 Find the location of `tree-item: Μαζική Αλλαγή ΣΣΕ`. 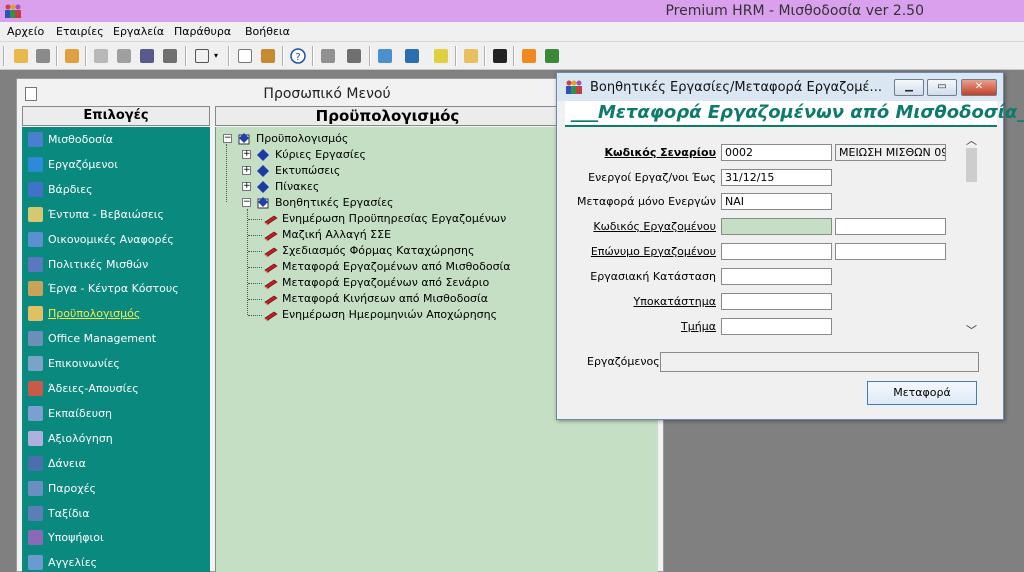

tree-item: Μαζική Αλλαγή ΣΣΕ is located at coordinates (387, 235).